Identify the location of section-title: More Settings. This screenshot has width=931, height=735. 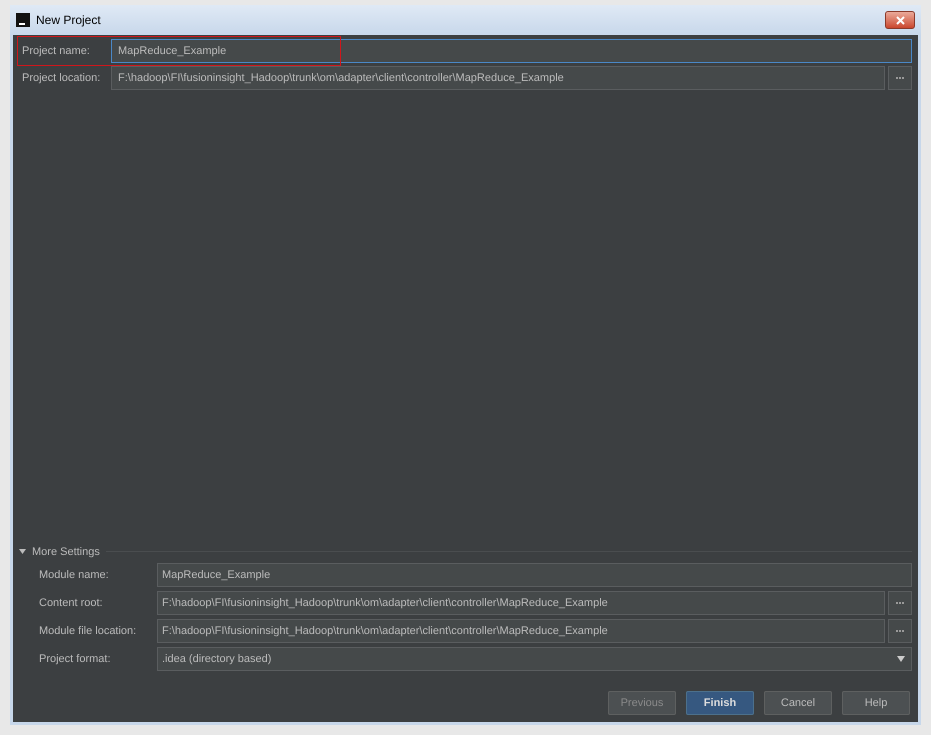
(66, 552).